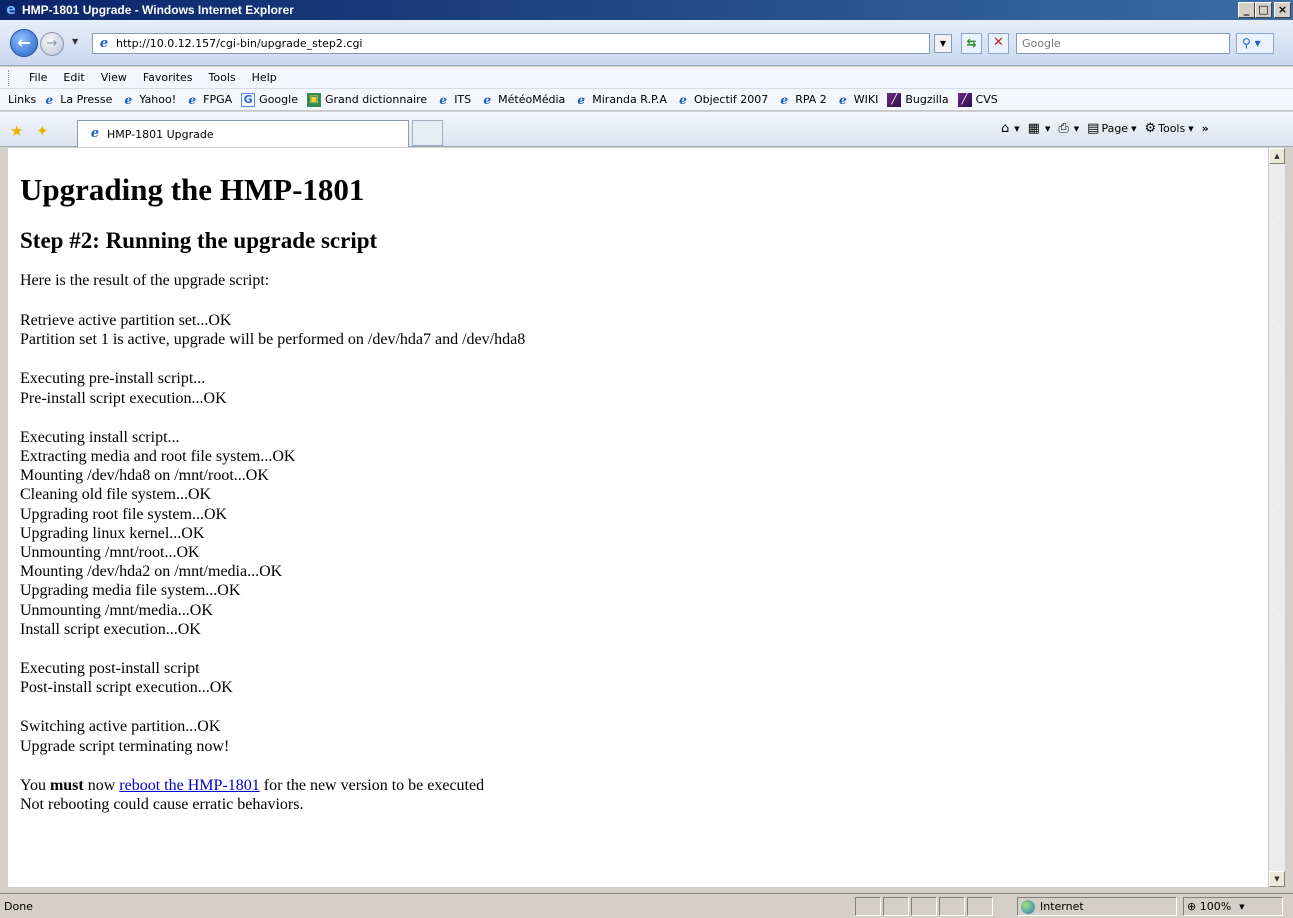  I want to click on output-line: Install script execution...OK, so click(110, 629).